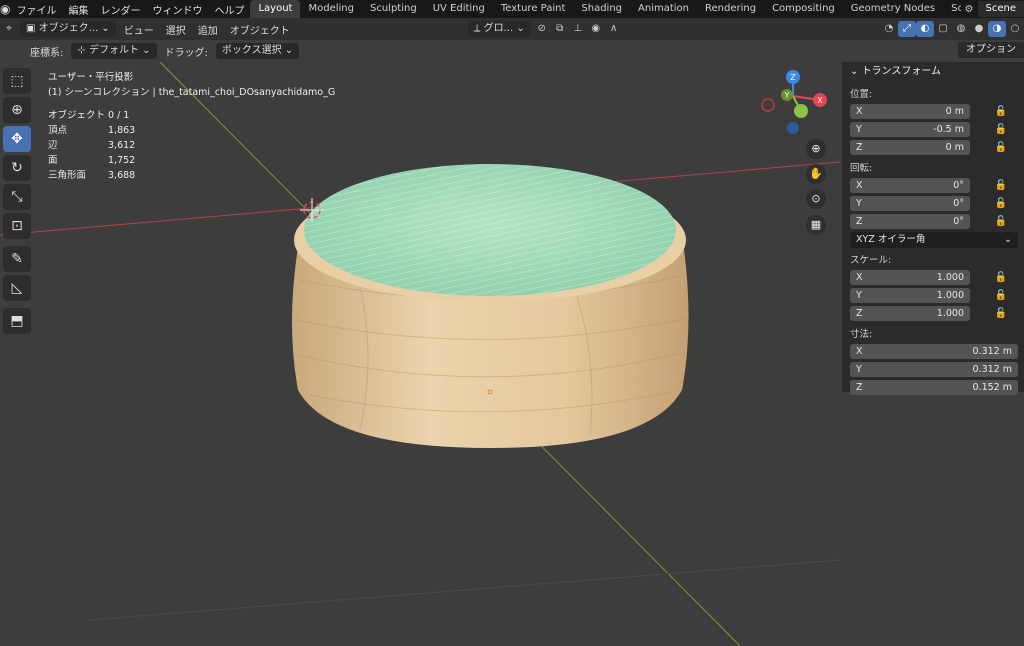 This screenshot has height=646, width=1024. What do you see at coordinates (533, 9) in the screenshot?
I see `tab-texture-paint: Texture Paint` at bounding box center [533, 9].